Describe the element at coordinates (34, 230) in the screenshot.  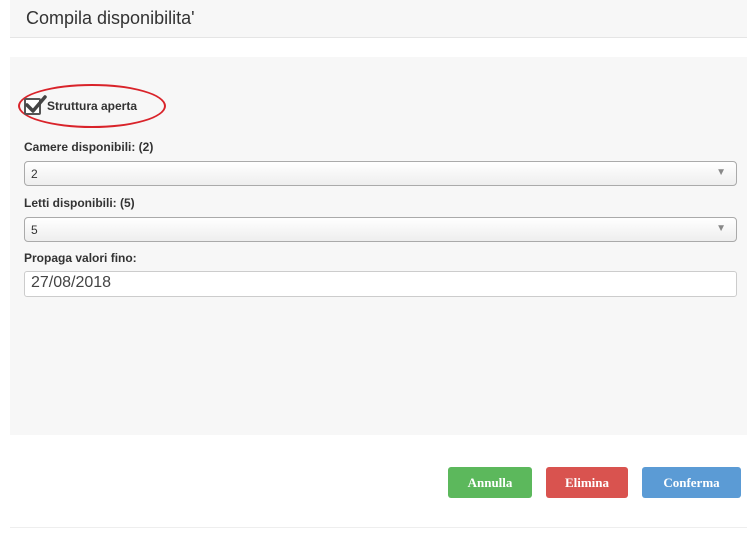
I see `letti-select-value: 5` at that location.